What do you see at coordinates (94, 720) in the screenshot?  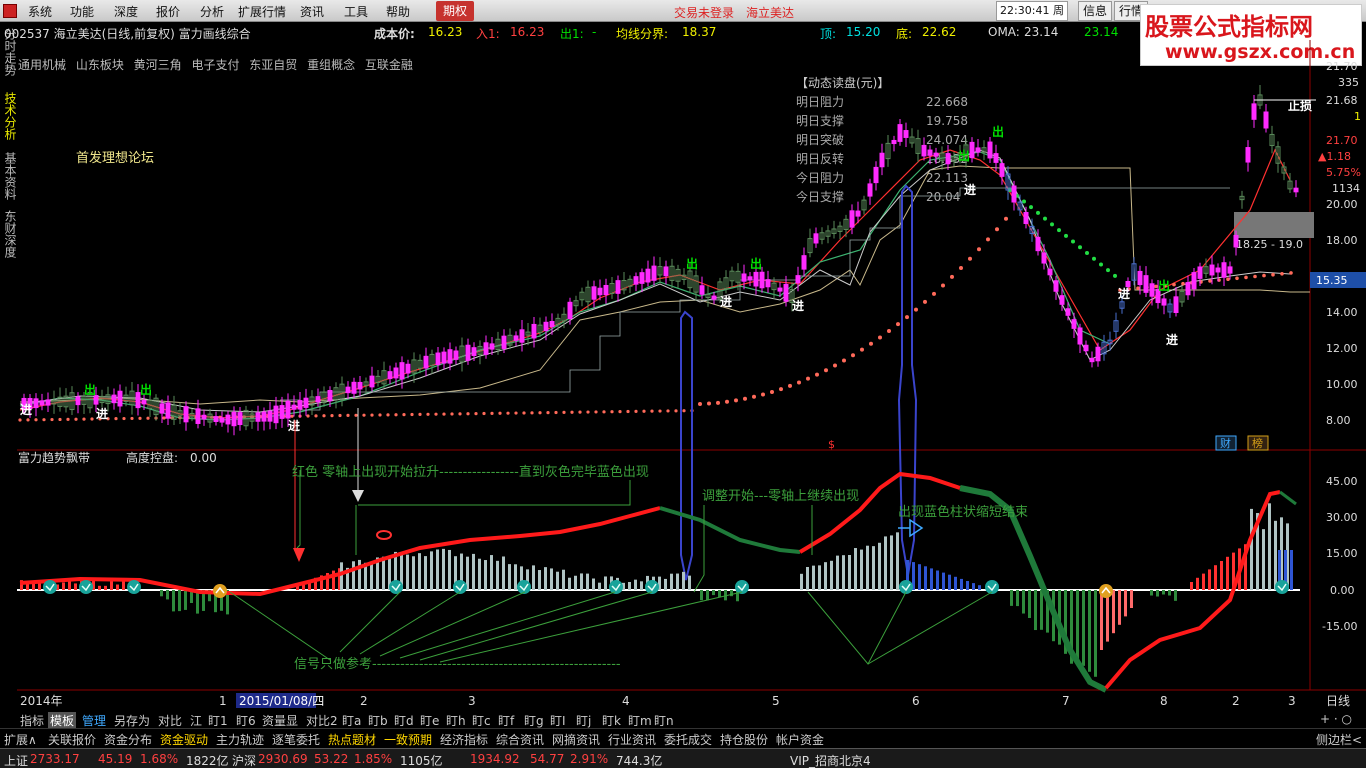 I see `tool-manage: 管理` at bounding box center [94, 720].